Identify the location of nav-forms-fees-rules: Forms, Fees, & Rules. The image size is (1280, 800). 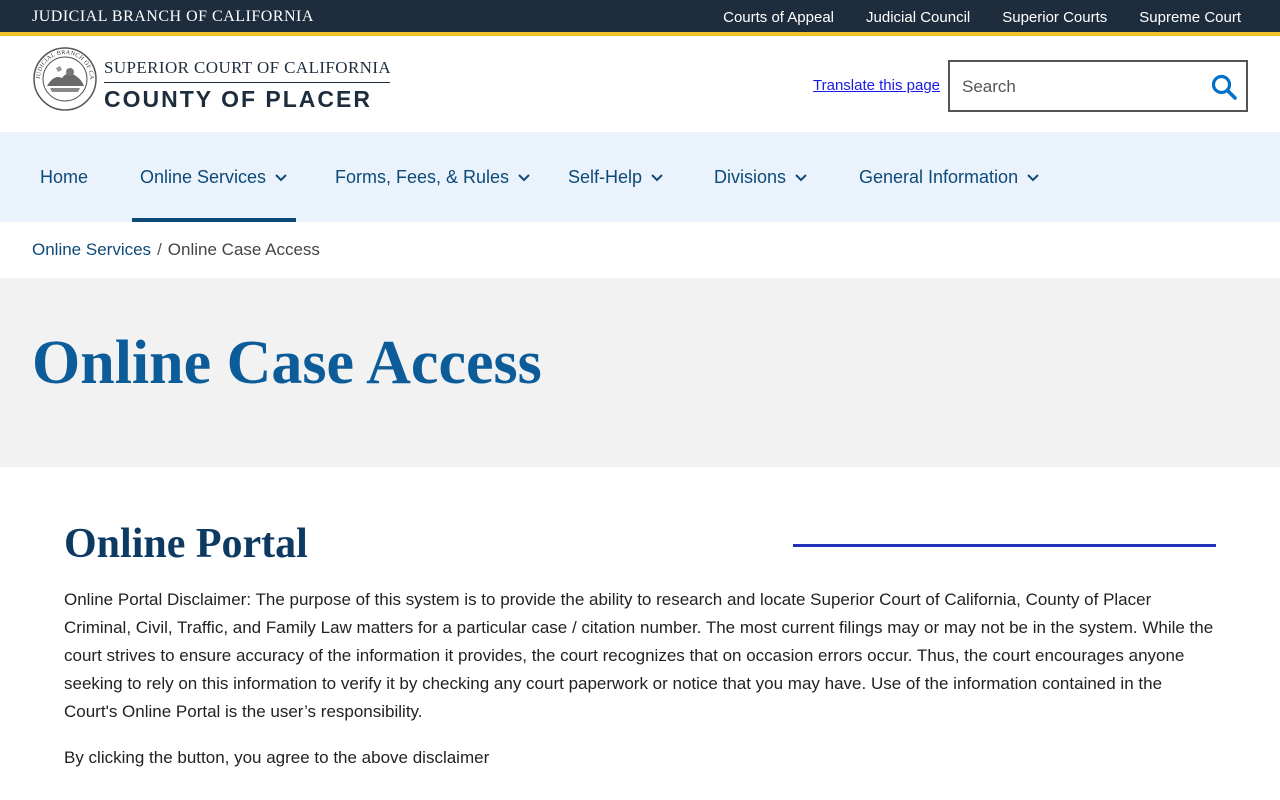
(433, 177).